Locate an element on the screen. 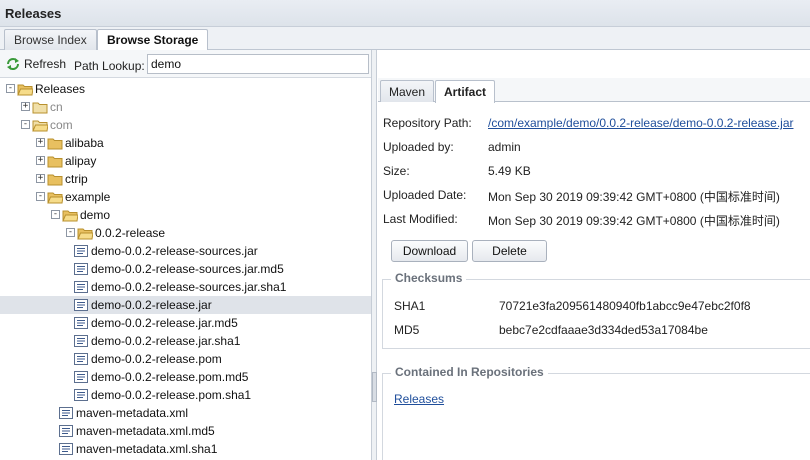 The image size is (810, 460). window-title: Releases is located at coordinates (405, 13).